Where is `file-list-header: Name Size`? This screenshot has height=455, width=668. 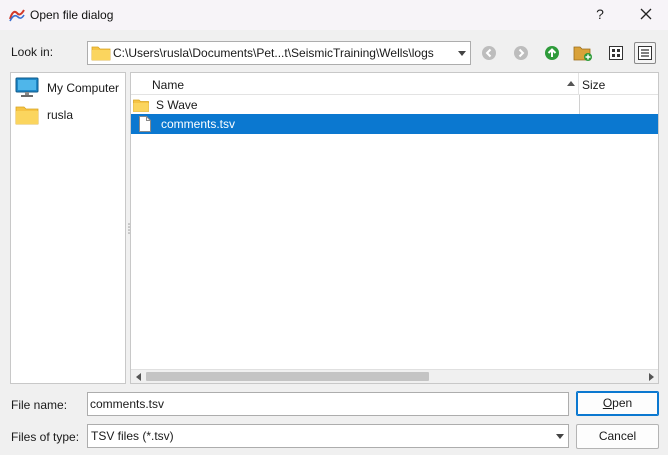 file-list-header: Name Size is located at coordinates (394, 84).